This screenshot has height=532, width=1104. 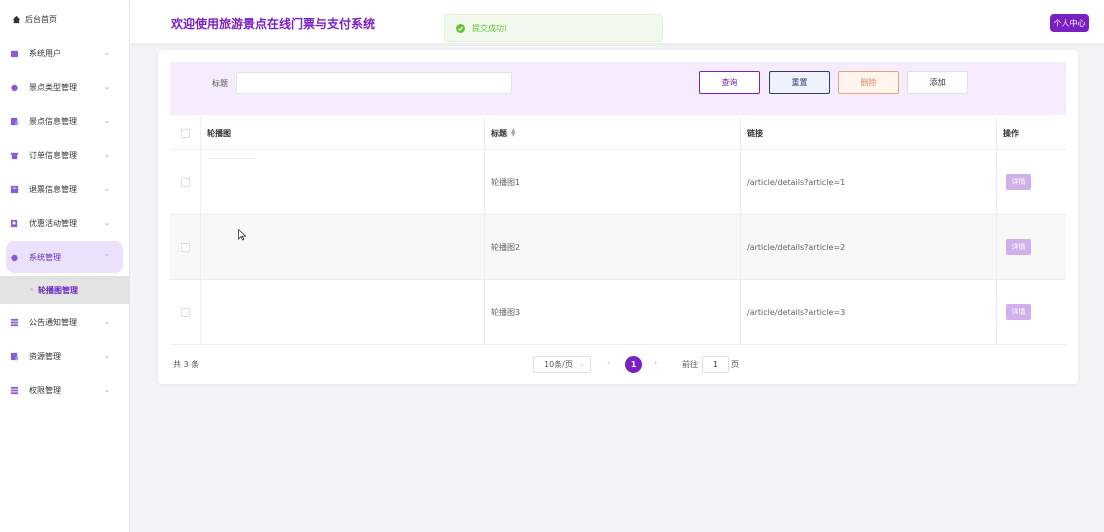 I want to click on discount-icon, so click(x=14, y=223).